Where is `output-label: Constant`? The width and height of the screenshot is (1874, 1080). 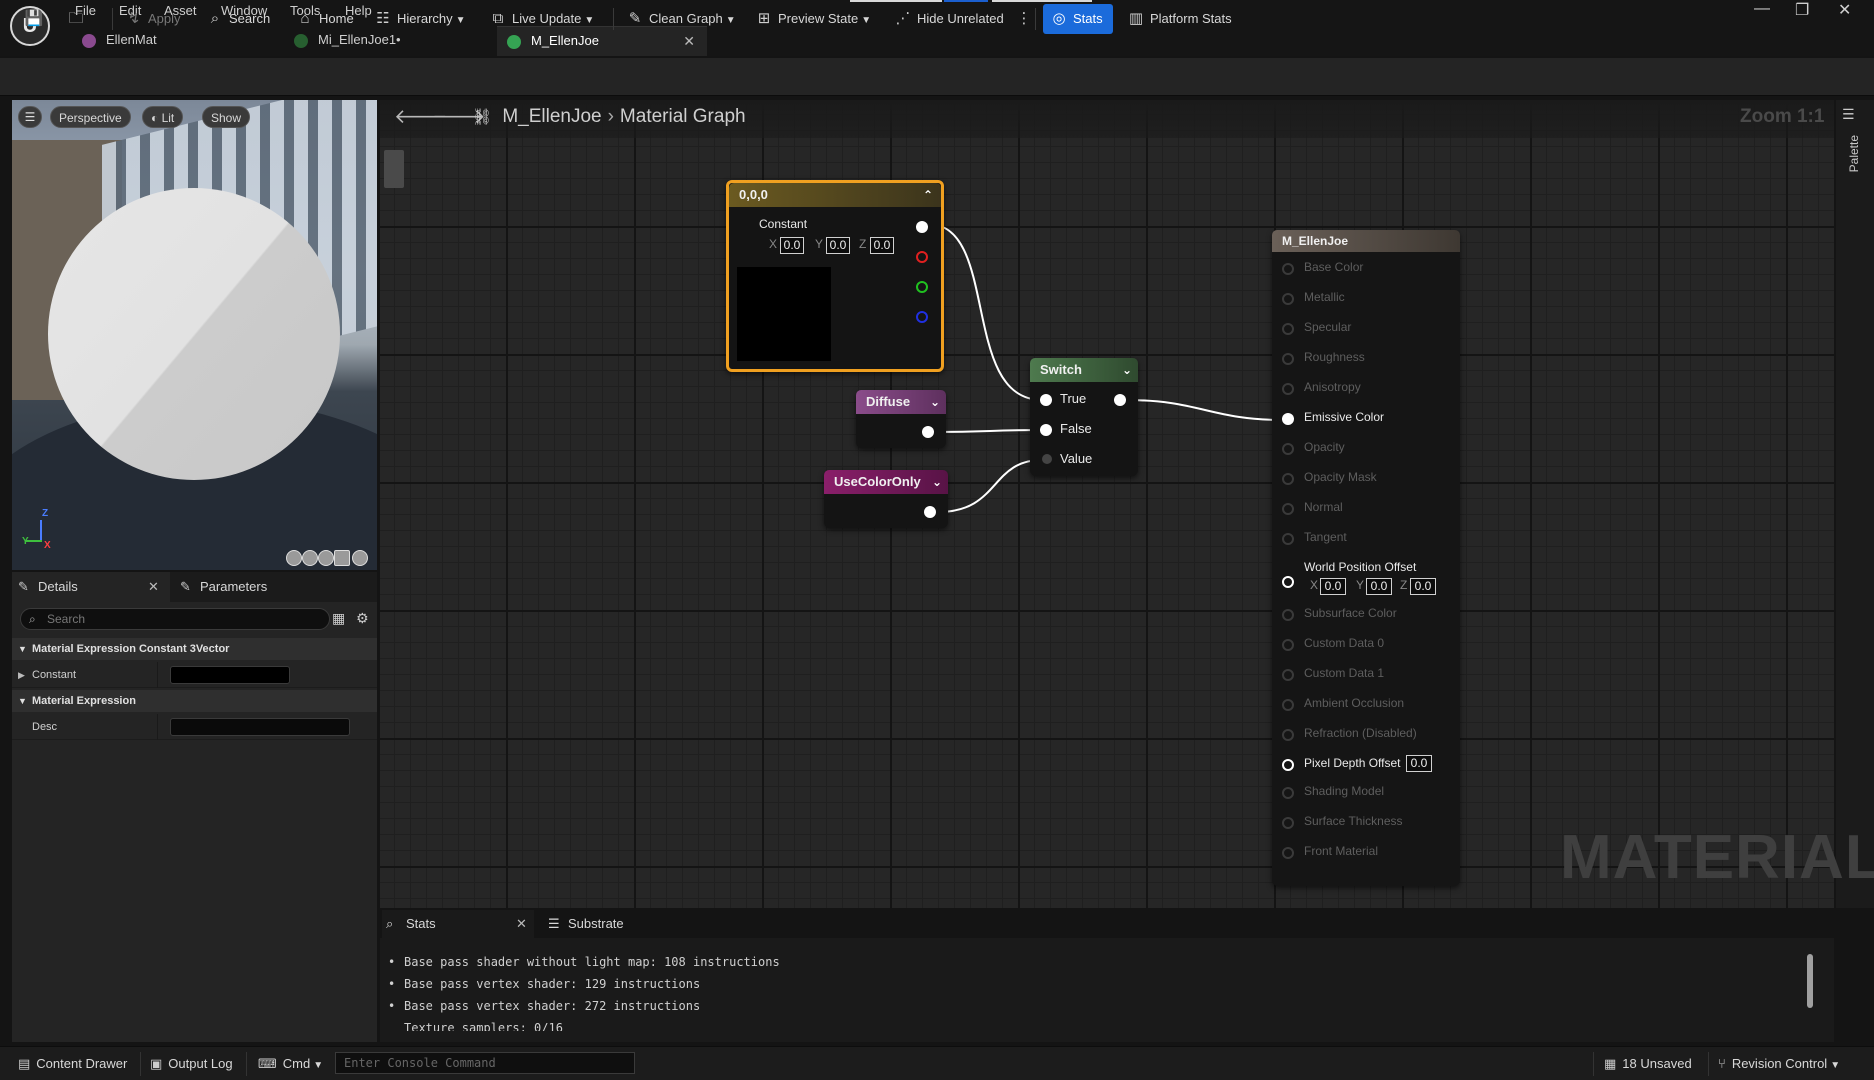
output-label: Constant is located at coordinates (783, 224).